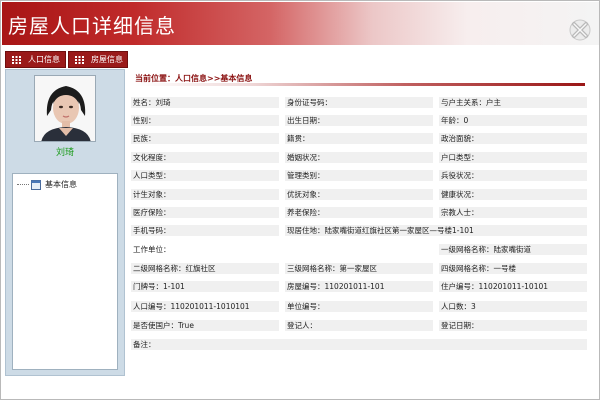 The height and width of the screenshot is (400, 600). What do you see at coordinates (64, 153) in the screenshot?
I see `person-name: 刘琦` at bounding box center [64, 153].